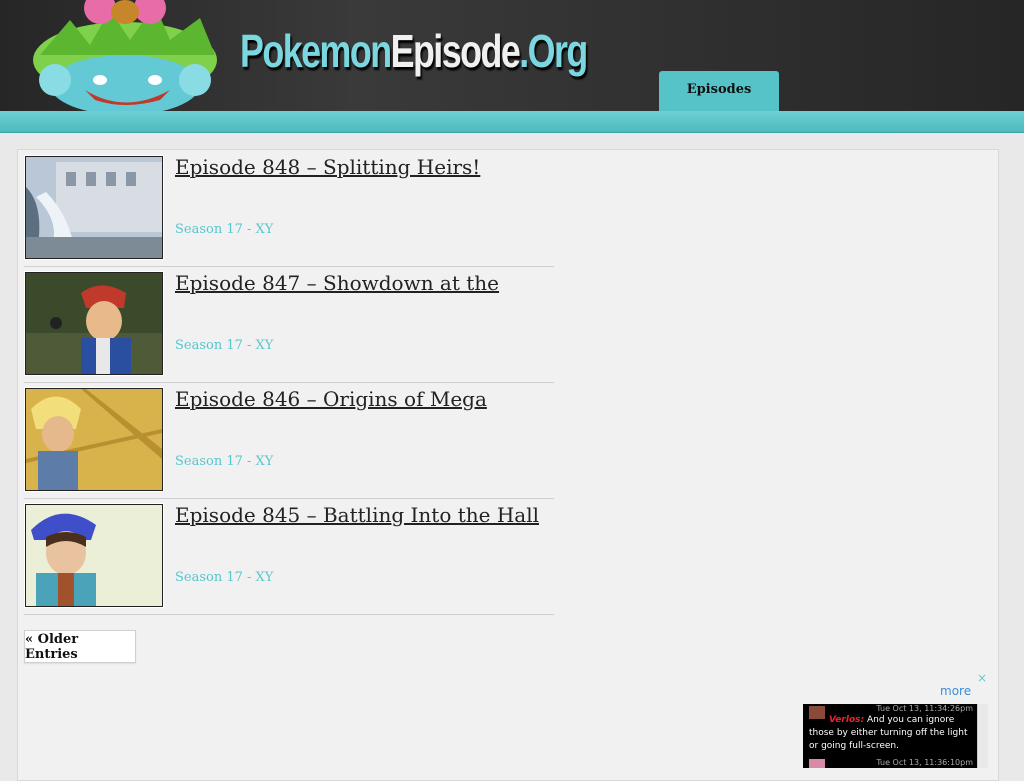 The image size is (1024, 781). What do you see at coordinates (357, 515) in the screenshot?
I see `post-title-link: Episode 845 – Battling Into the Hall` at bounding box center [357, 515].